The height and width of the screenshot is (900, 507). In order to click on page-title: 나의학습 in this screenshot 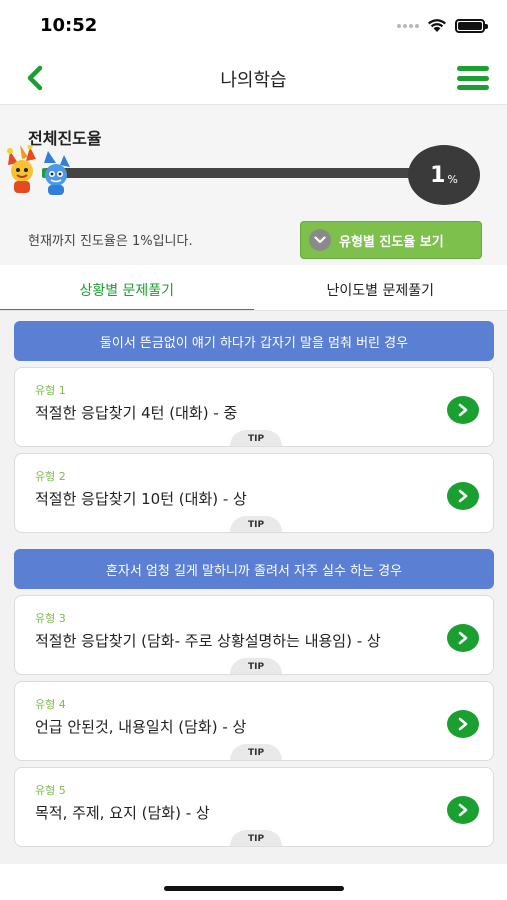, I will do `click(253, 80)`.